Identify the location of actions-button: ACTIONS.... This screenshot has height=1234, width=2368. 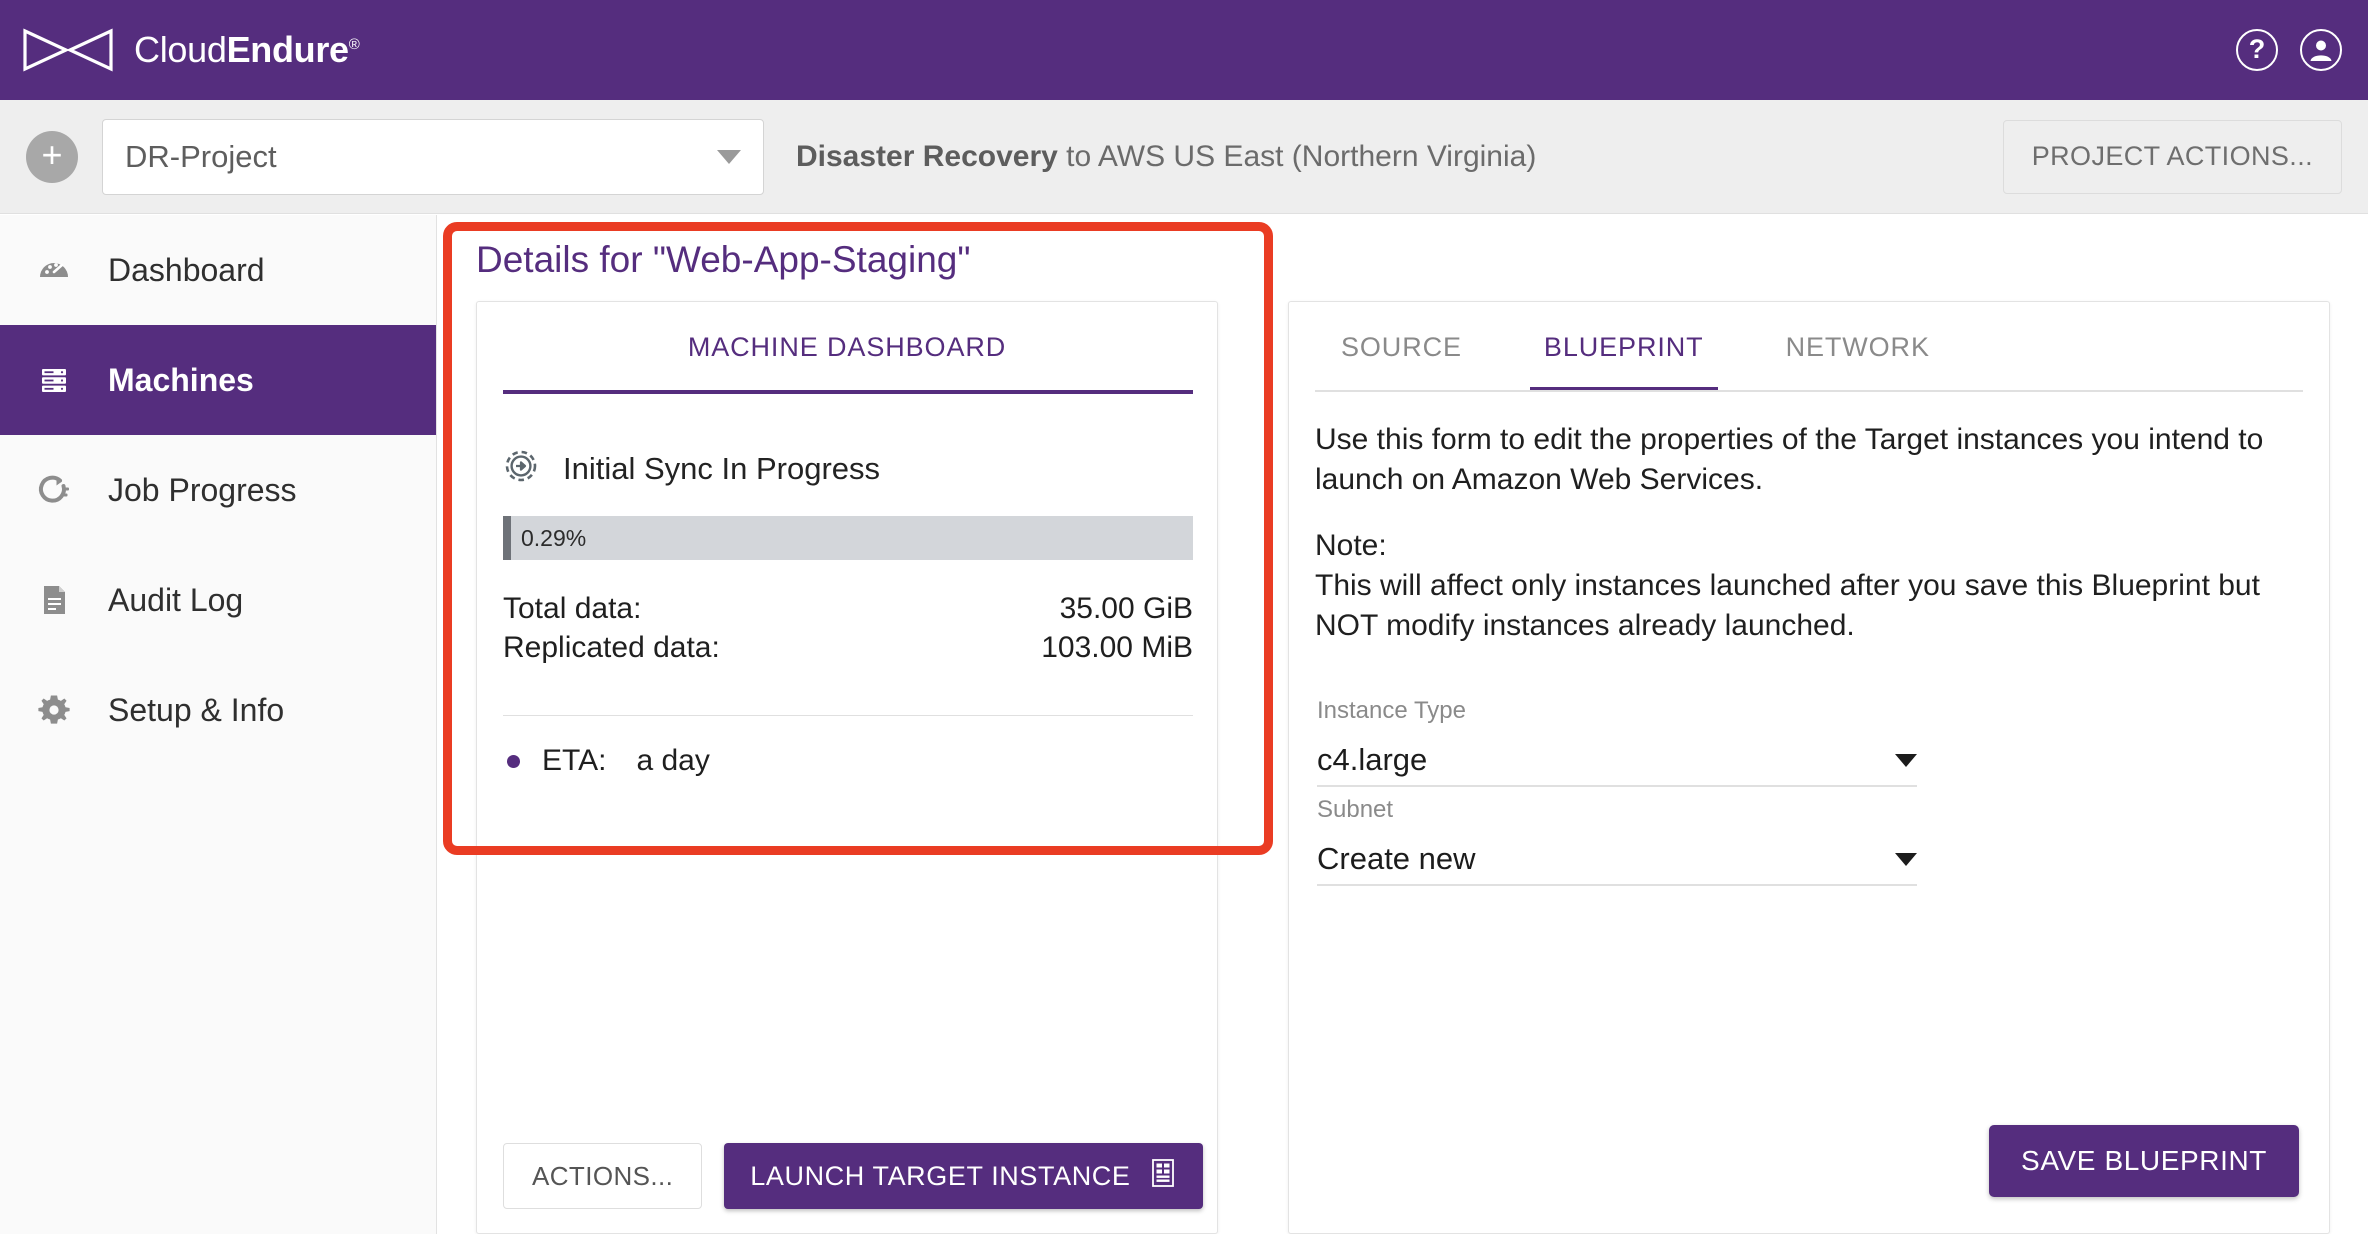
(603, 1176).